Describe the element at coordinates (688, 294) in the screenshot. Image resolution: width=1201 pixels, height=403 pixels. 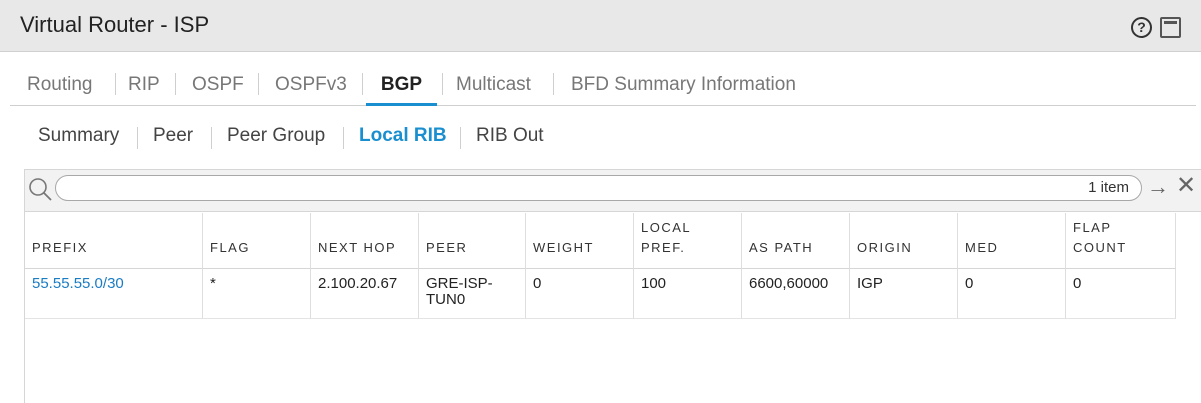
I see `table-cell-local-pref: 100` at that location.